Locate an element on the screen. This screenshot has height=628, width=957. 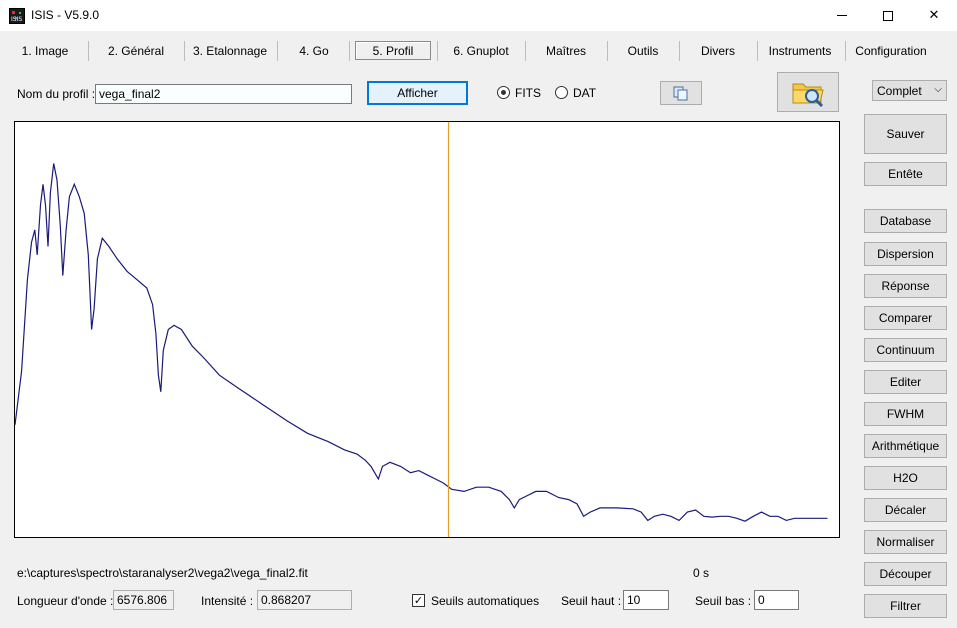
low-threshold-label: Seuil bas : is located at coordinates (723, 601).